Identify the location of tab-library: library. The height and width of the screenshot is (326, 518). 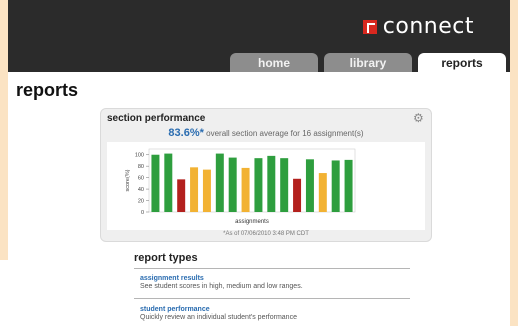
(368, 62).